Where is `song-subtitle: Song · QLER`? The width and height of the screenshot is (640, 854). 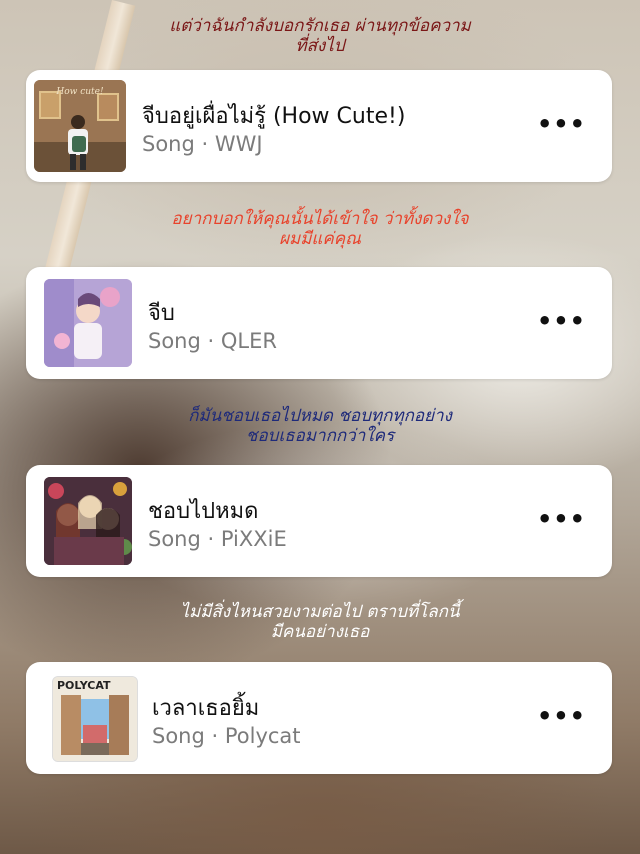
song-subtitle: Song · QLER is located at coordinates (212, 341).